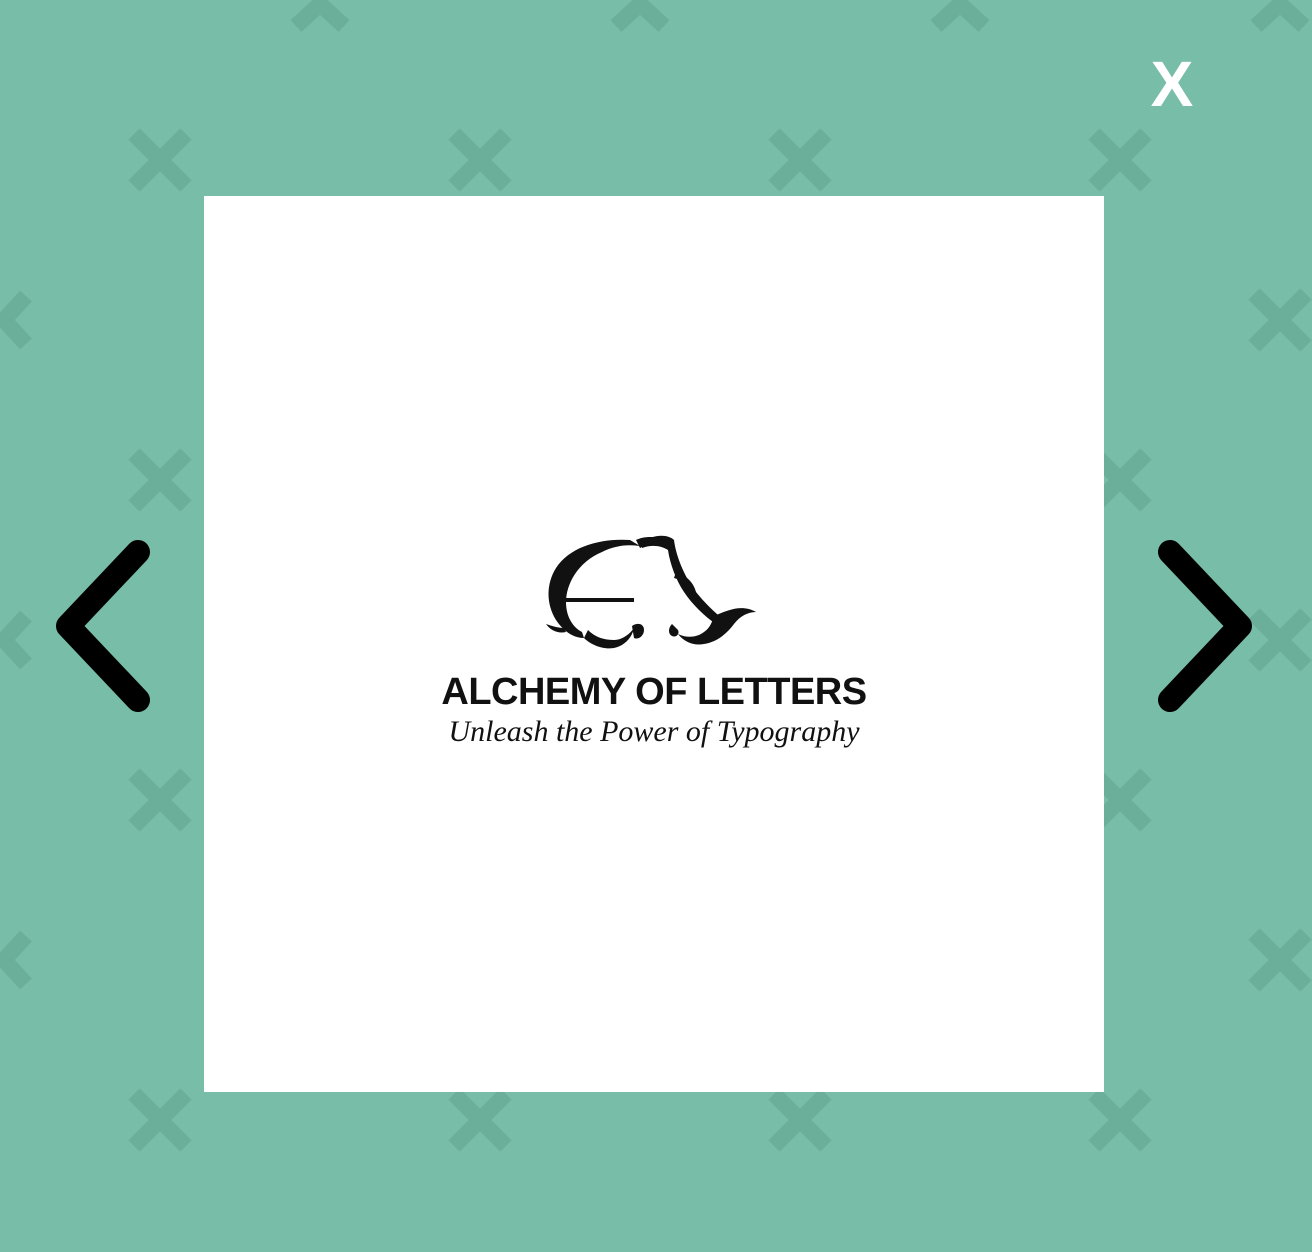  I want to click on previous-button, so click(105, 626).